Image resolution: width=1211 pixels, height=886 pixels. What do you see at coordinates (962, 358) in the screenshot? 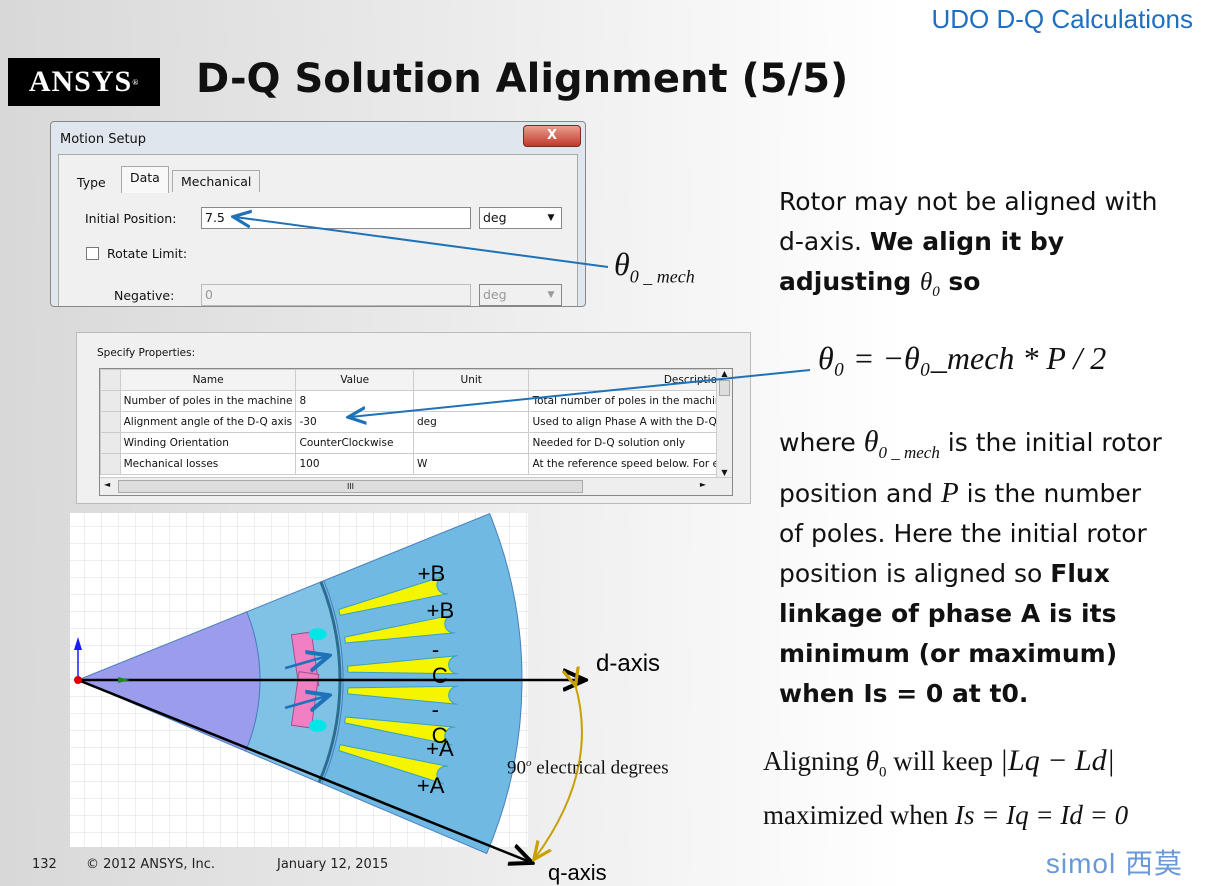
I see `equation: θ₀ = −θ₀_mech * P / 2` at bounding box center [962, 358].